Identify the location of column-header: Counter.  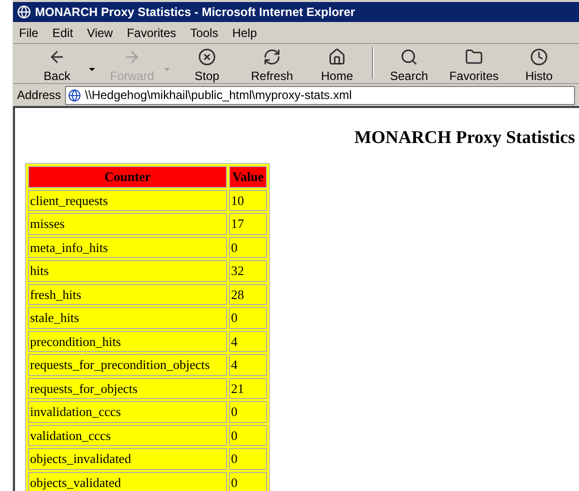
(127, 177).